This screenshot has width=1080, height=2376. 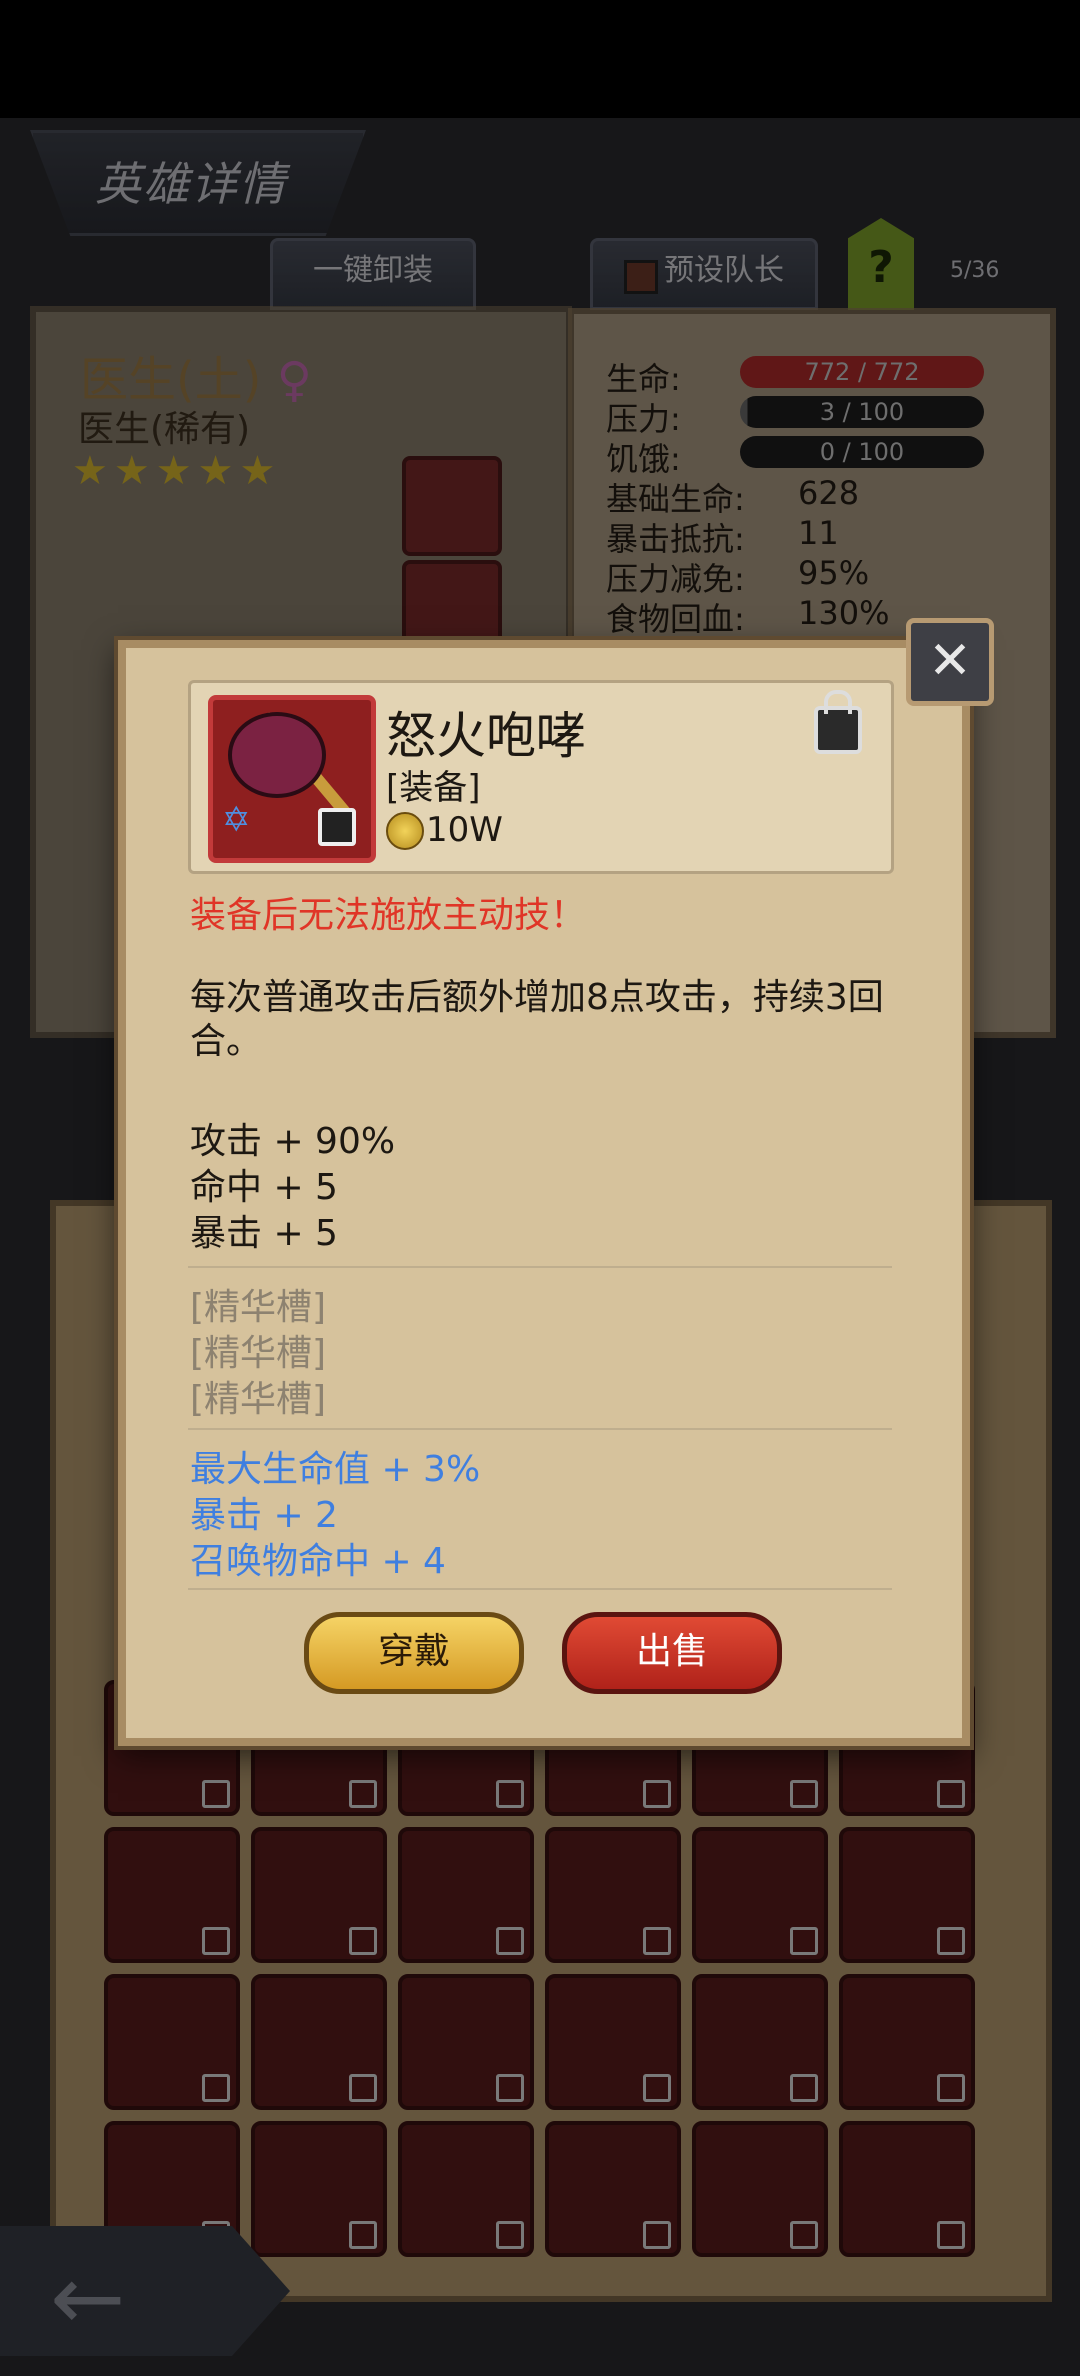 What do you see at coordinates (540, 59) in the screenshot?
I see `top-status-bar` at bounding box center [540, 59].